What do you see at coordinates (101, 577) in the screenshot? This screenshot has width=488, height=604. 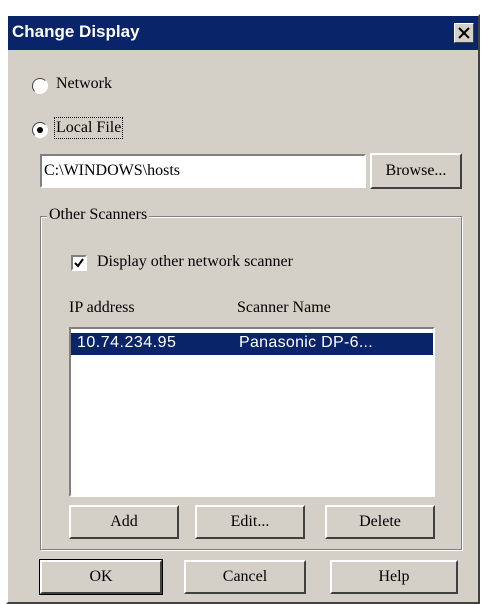 I see `ok-button: OK` at bounding box center [101, 577].